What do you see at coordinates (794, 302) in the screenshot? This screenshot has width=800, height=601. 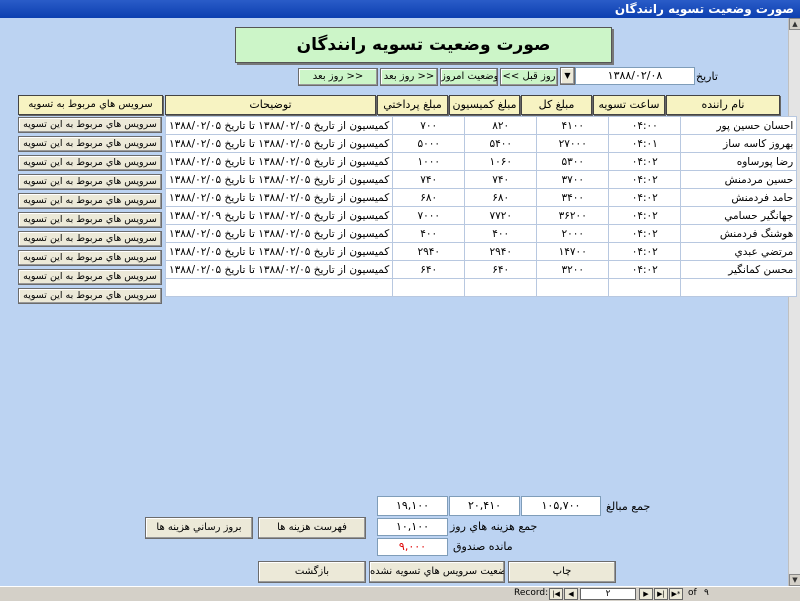 I see `vertical-scrollbar: ▲ ▼` at bounding box center [794, 302].